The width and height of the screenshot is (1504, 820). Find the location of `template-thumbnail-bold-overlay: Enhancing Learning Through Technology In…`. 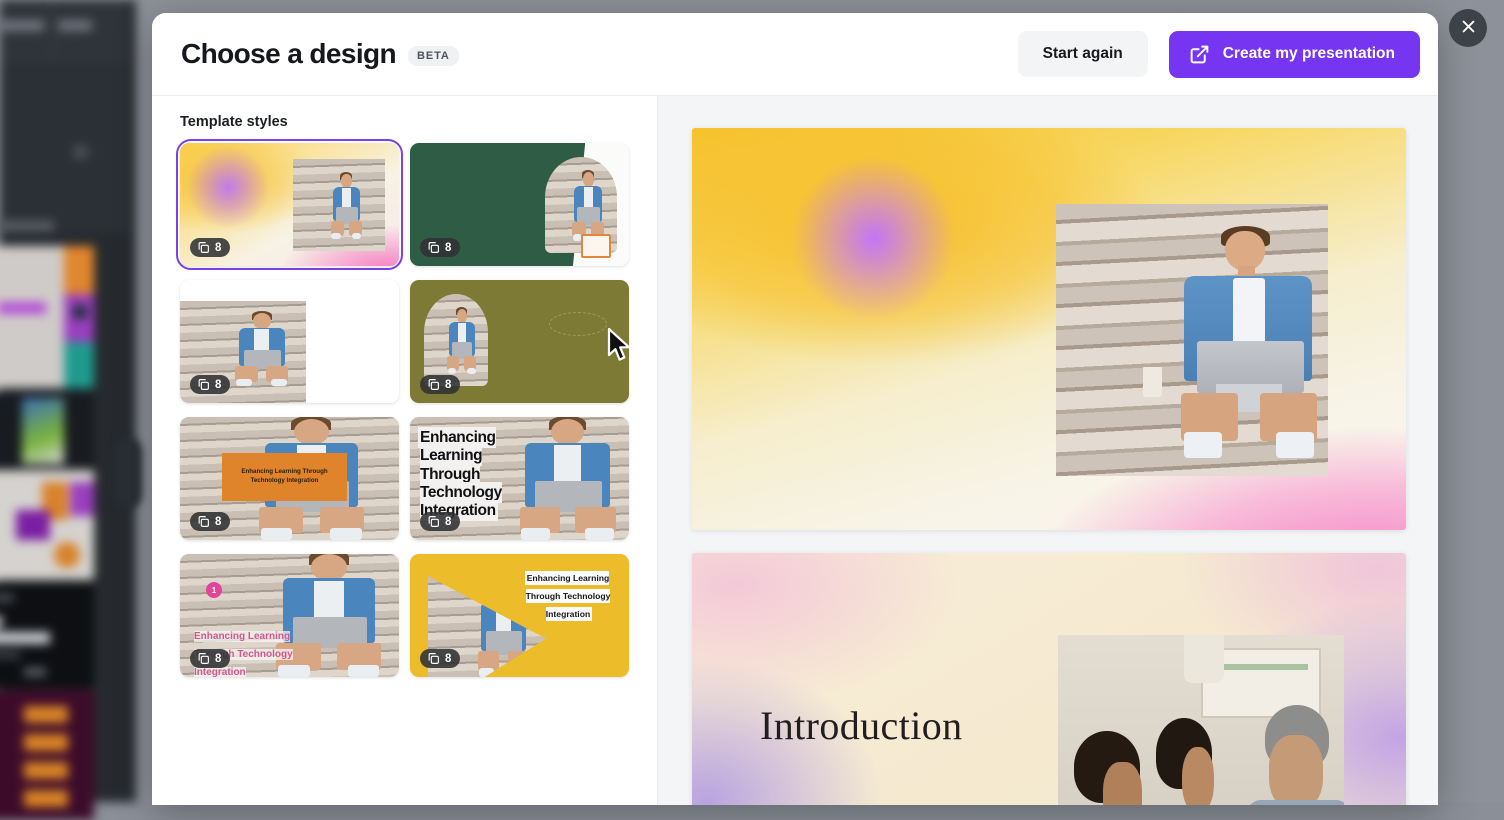

template-thumbnail-bold-overlay: Enhancing Learning Through Technology In… is located at coordinates (519, 478).